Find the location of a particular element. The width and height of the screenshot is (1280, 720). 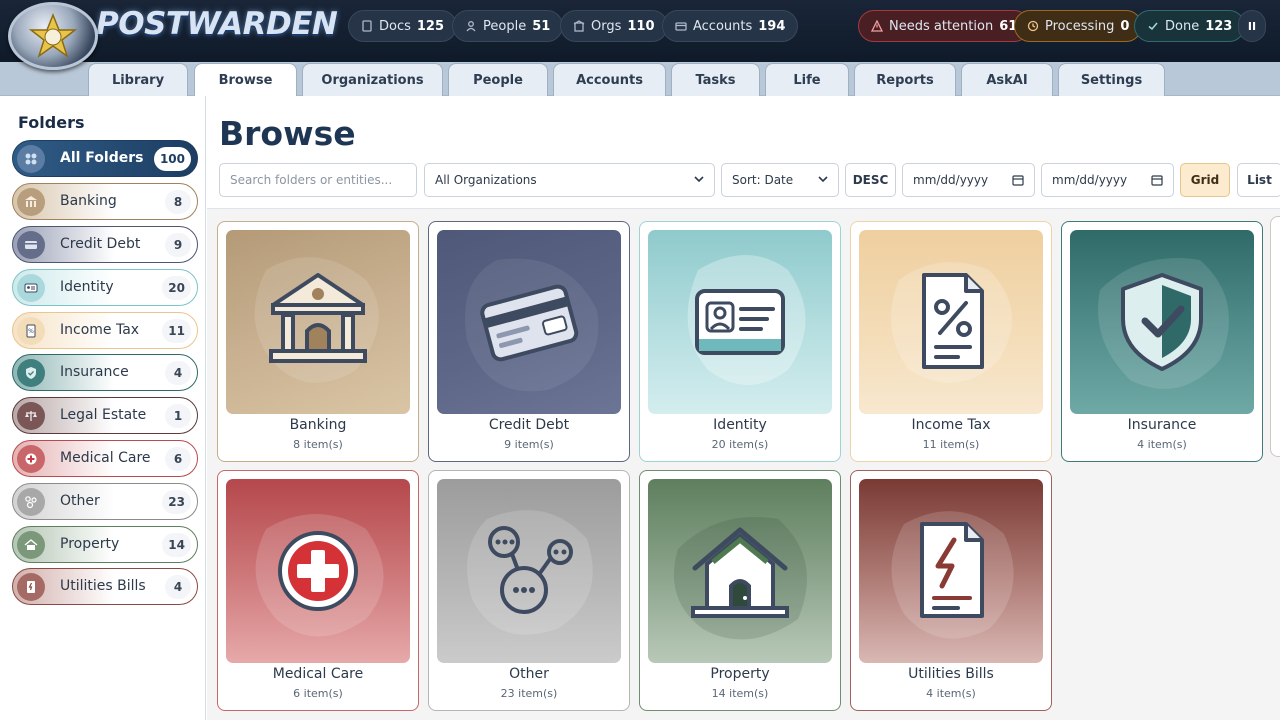

pause-button: II is located at coordinates (1252, 26).